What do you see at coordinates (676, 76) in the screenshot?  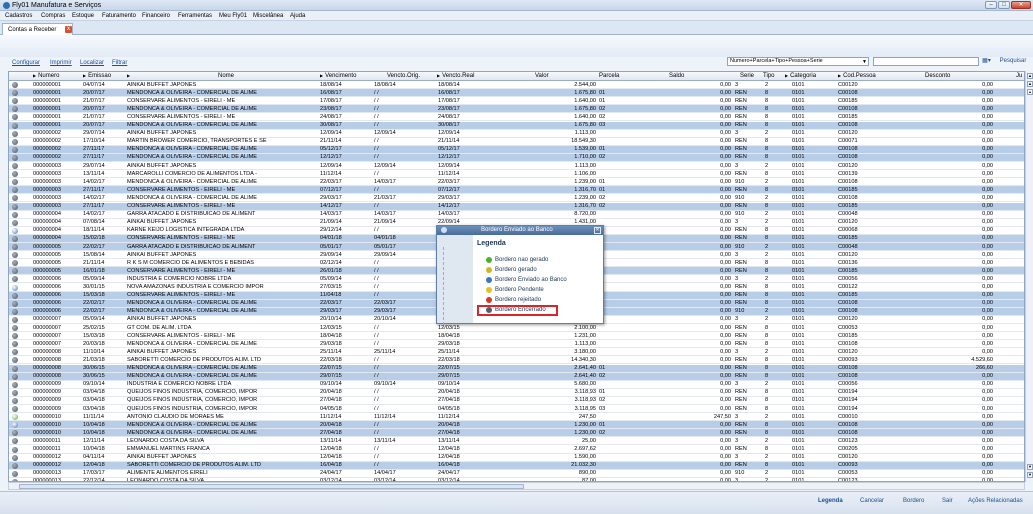 I see `col-saldo: Saldo` at bounding box center [676, 76].